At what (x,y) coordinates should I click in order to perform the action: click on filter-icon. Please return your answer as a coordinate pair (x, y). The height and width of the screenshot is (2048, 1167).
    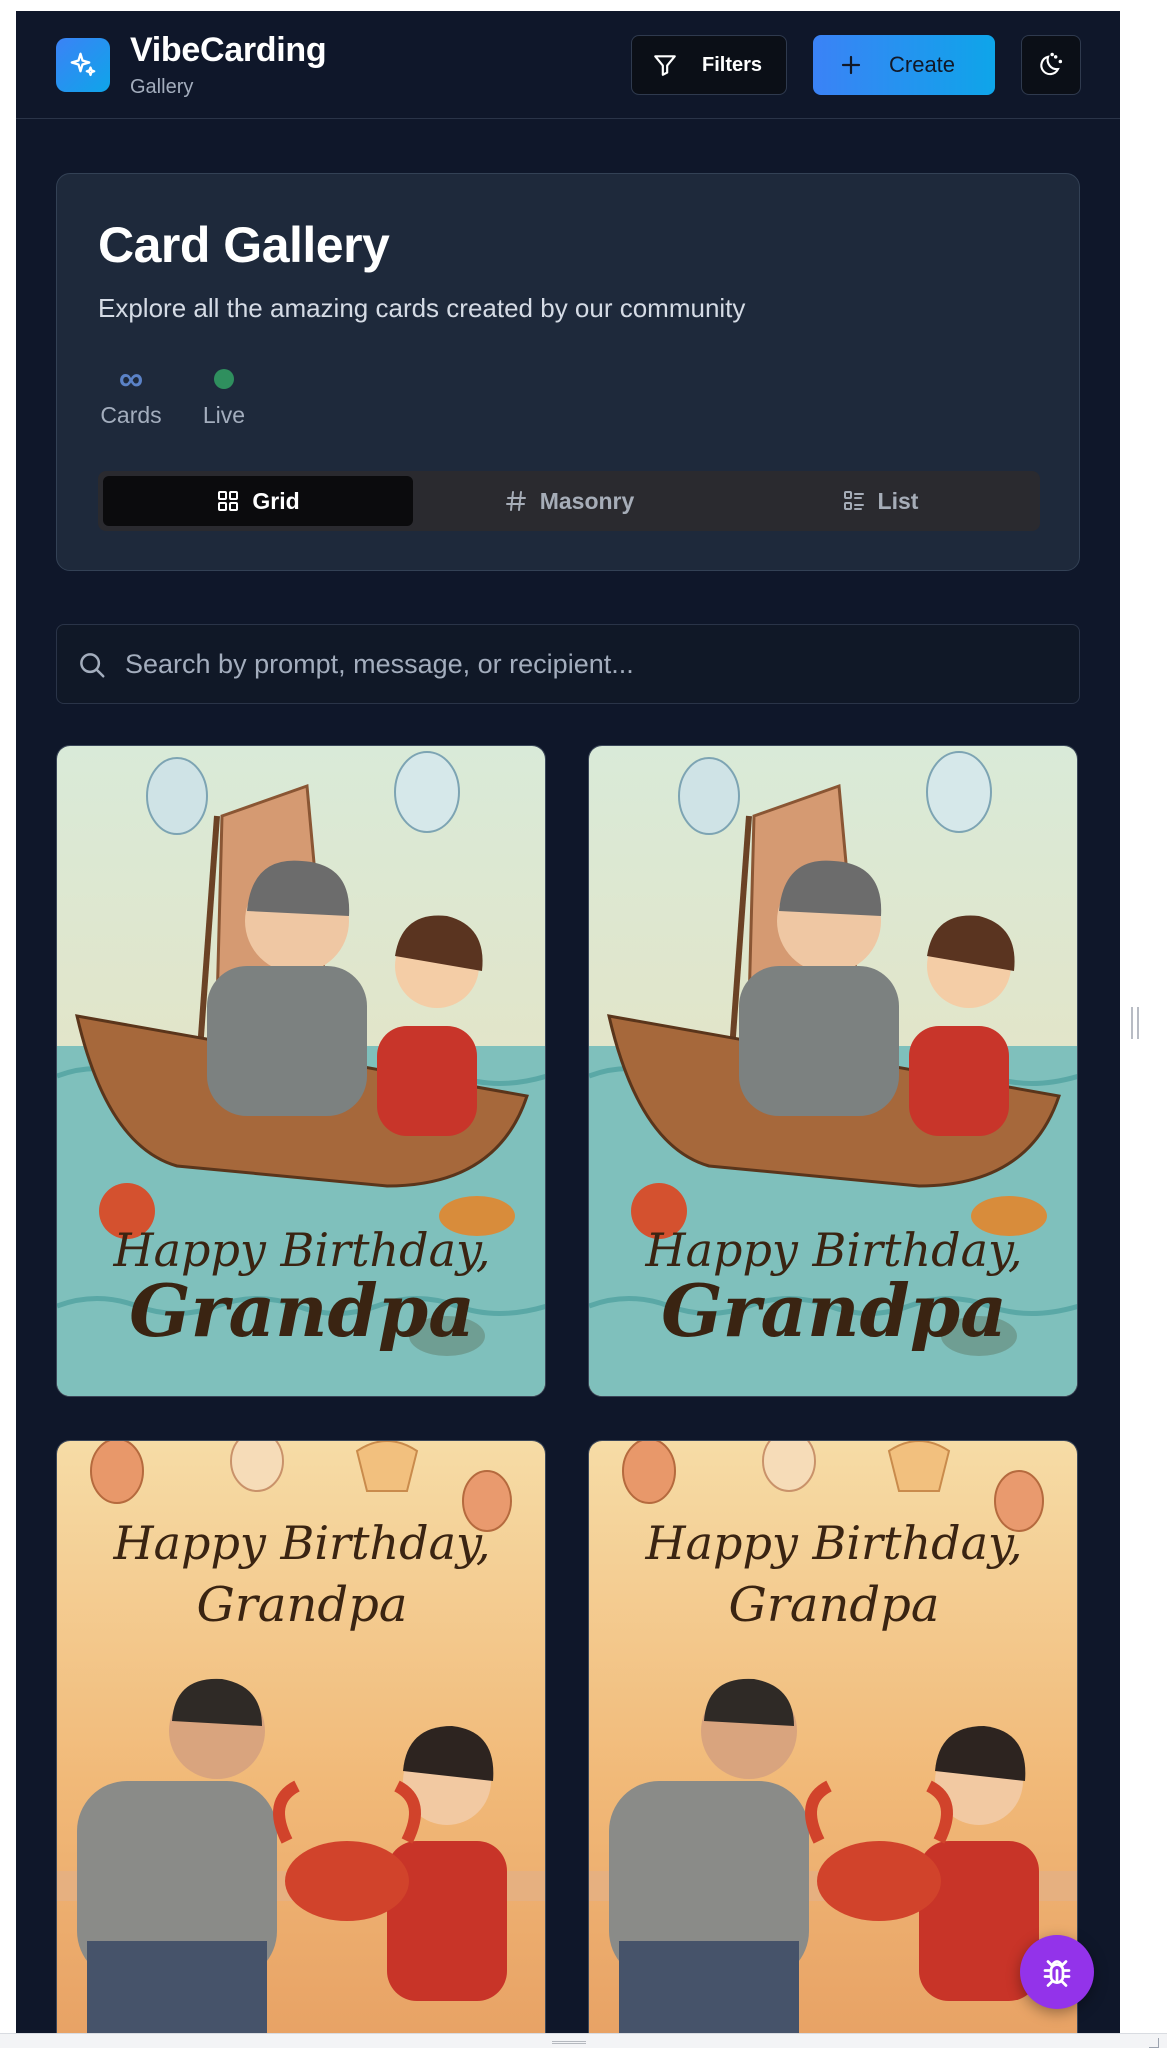
    Looking at the image, I should click on (665, 65).